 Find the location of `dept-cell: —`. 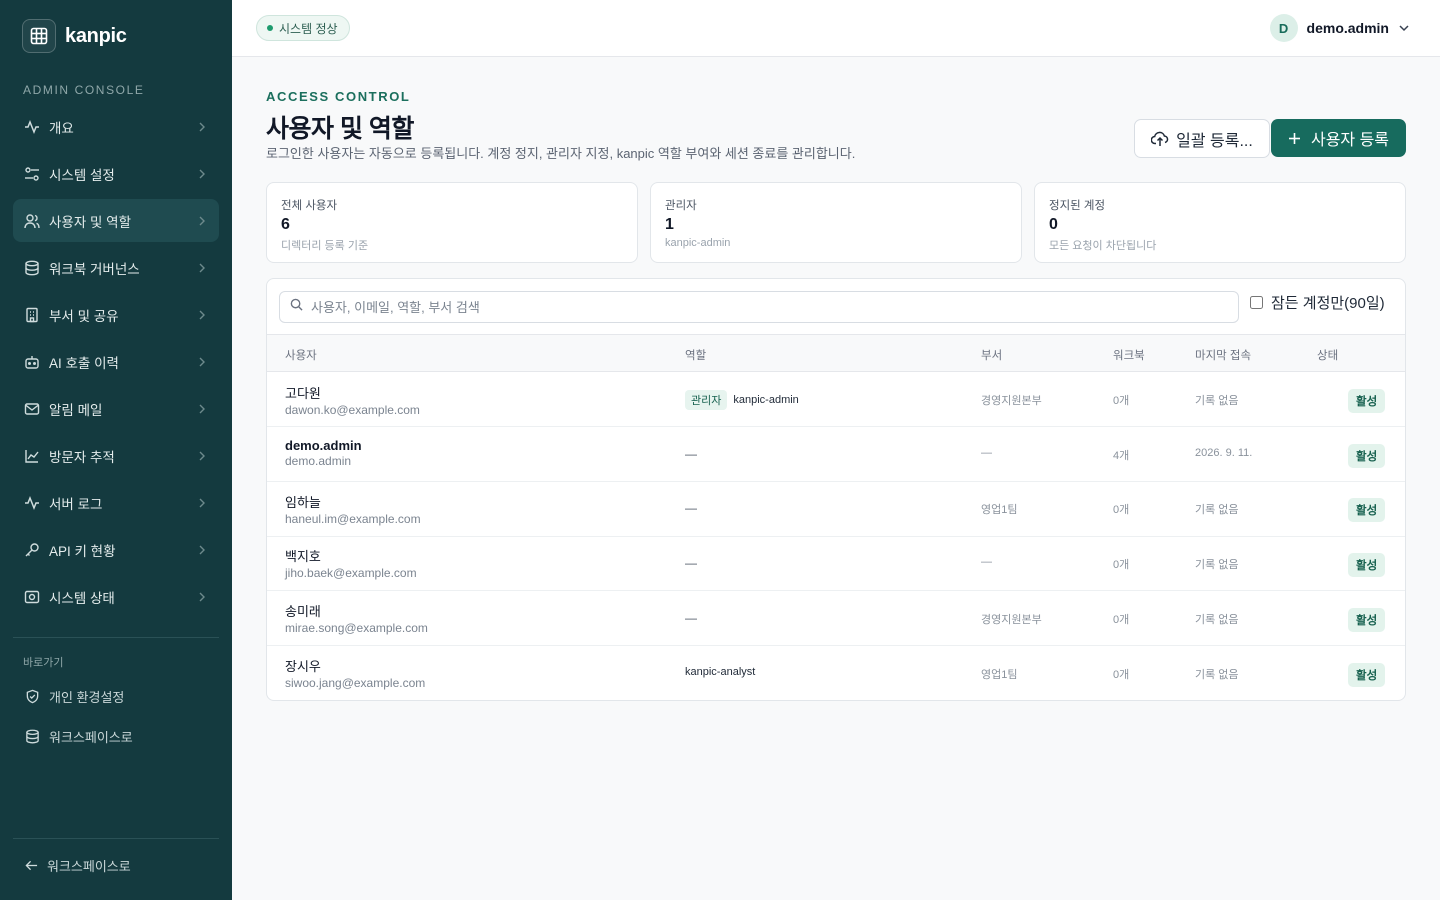

dept-cell: — is located at coordinates (986, 453).